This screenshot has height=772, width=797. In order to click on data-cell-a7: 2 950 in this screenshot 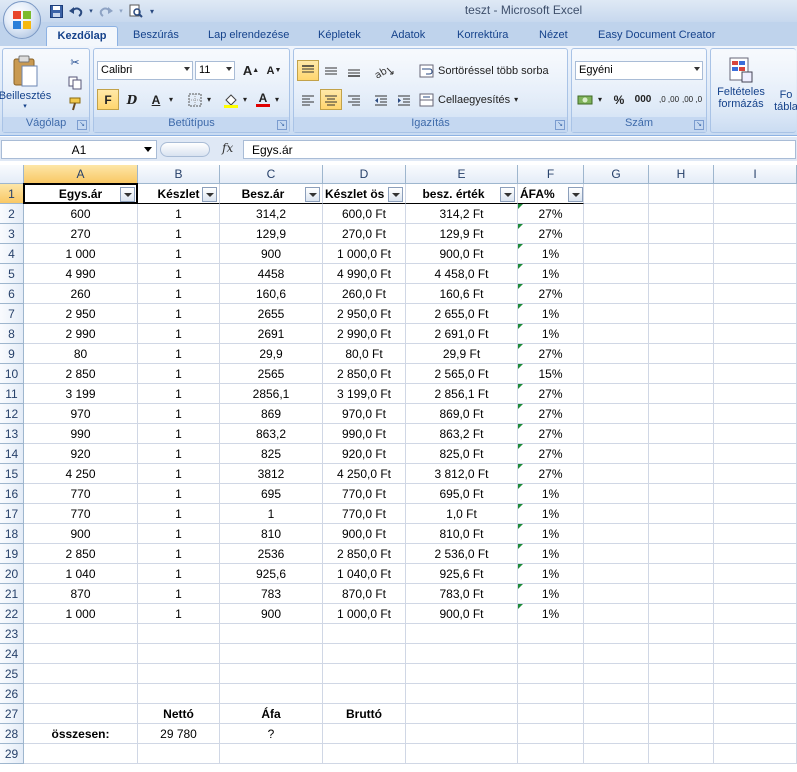, I will do `click(81, 314)`.